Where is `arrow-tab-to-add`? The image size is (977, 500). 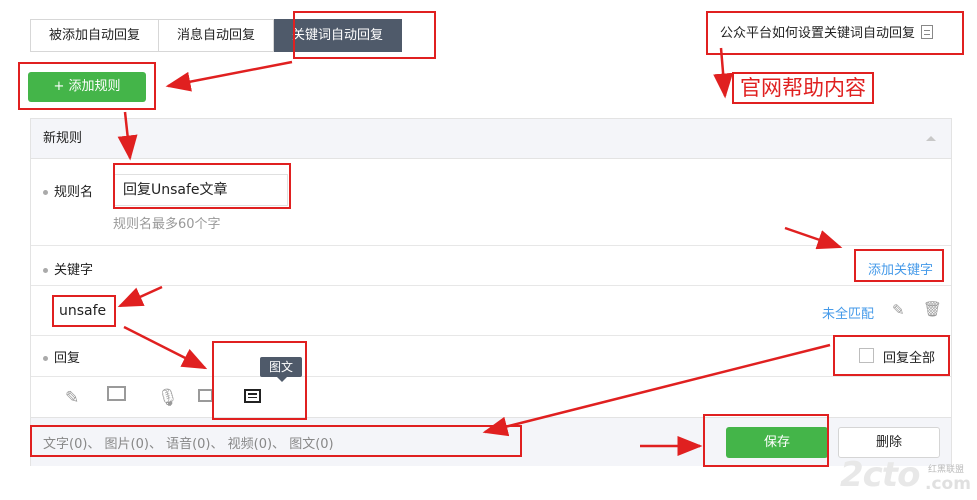
arrow-tab-to-add is located at coordinates (229, 76).